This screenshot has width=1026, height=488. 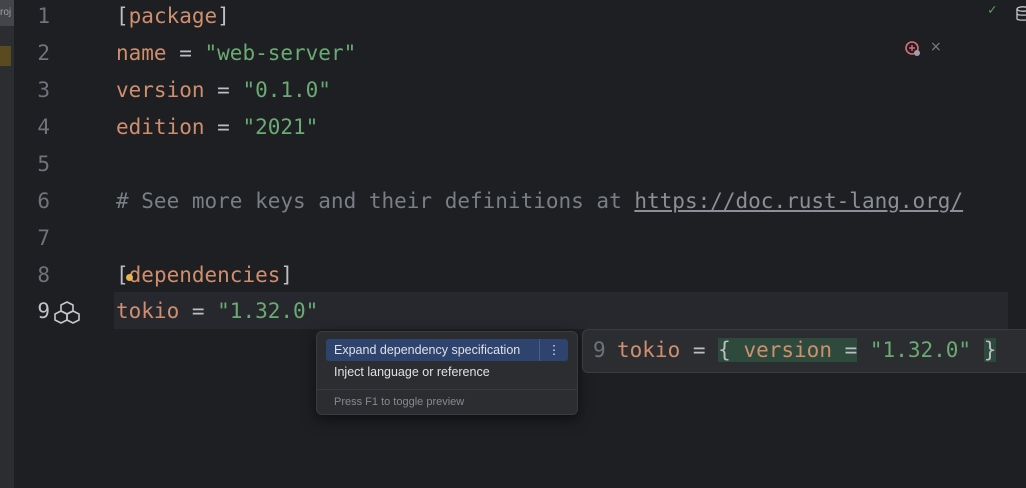 What do you see at coordinates (5, 56) in the screenshot?
I see `change-marker` at bounding box center [5, 56].